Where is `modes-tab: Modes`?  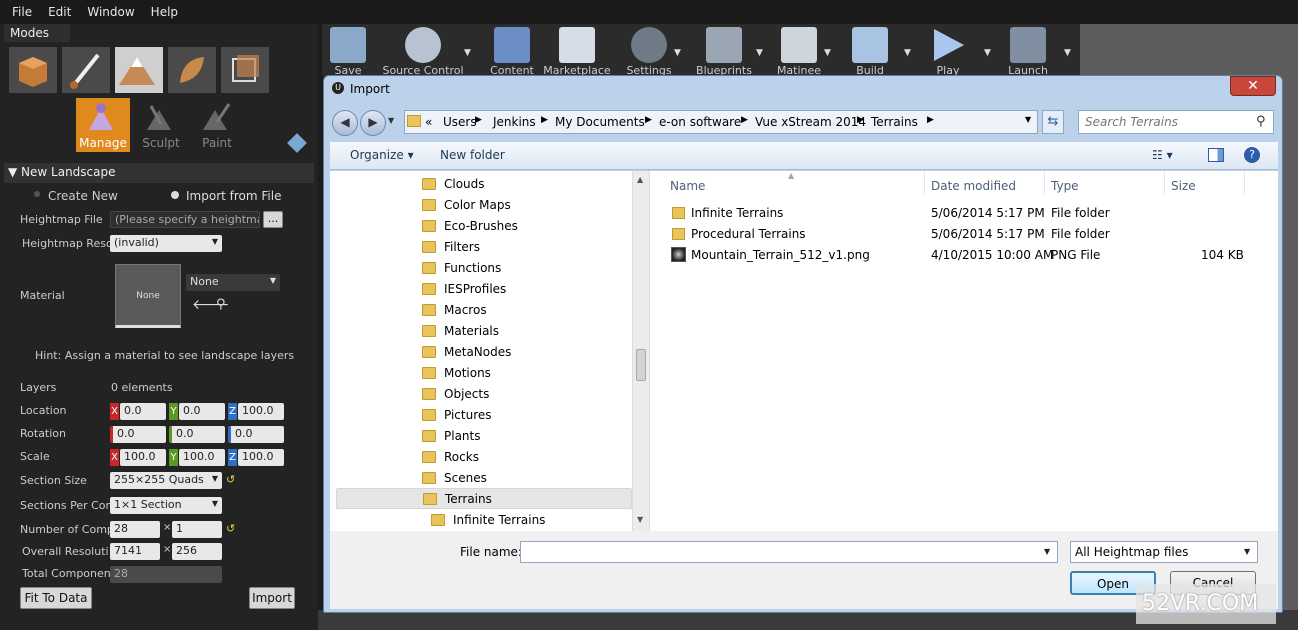
modes-tab: Modes is located at coordinates (37, 33).